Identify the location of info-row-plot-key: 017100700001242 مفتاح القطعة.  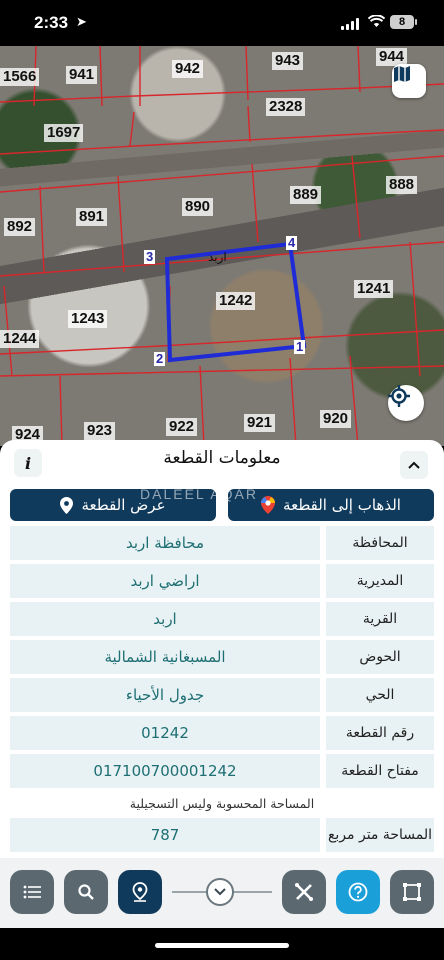
(222, 771).